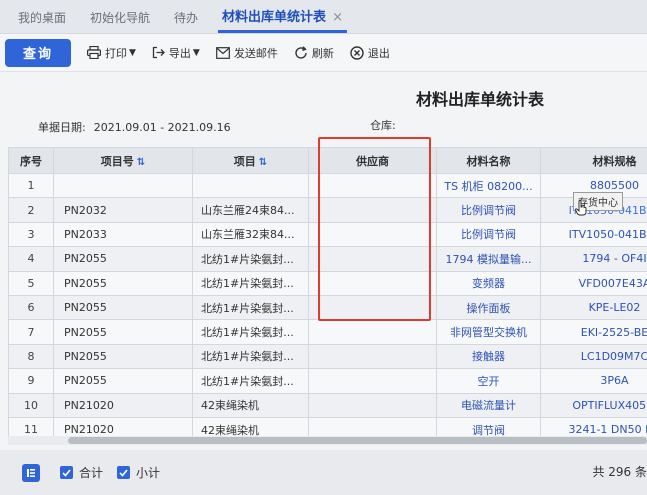 This screenshot has height=495, width=647. I want to click on send-mail-button: 发送邮件, so click(246, 53).